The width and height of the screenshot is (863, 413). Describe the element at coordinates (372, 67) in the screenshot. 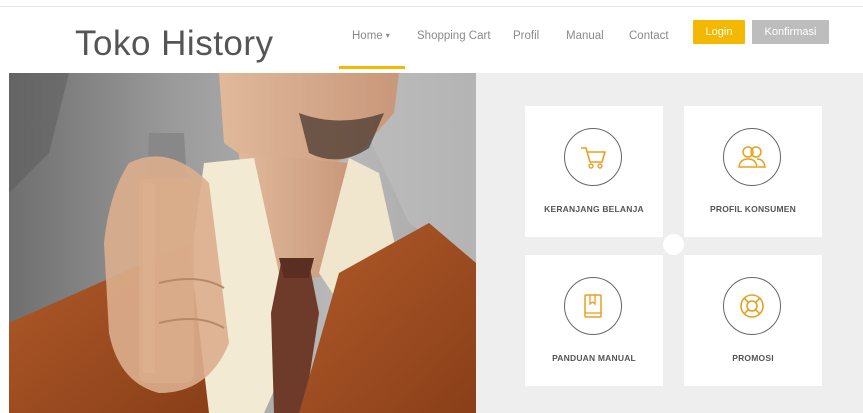

I see `nav-active-indicator` at that location.